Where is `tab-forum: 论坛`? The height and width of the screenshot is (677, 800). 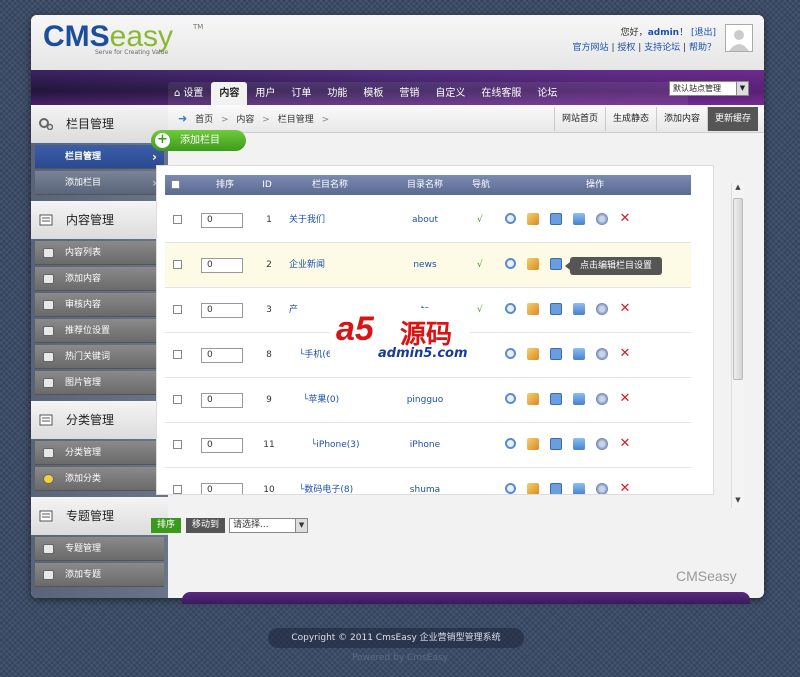 tab-forum: 论坛 is located at coordinates (547, 93).